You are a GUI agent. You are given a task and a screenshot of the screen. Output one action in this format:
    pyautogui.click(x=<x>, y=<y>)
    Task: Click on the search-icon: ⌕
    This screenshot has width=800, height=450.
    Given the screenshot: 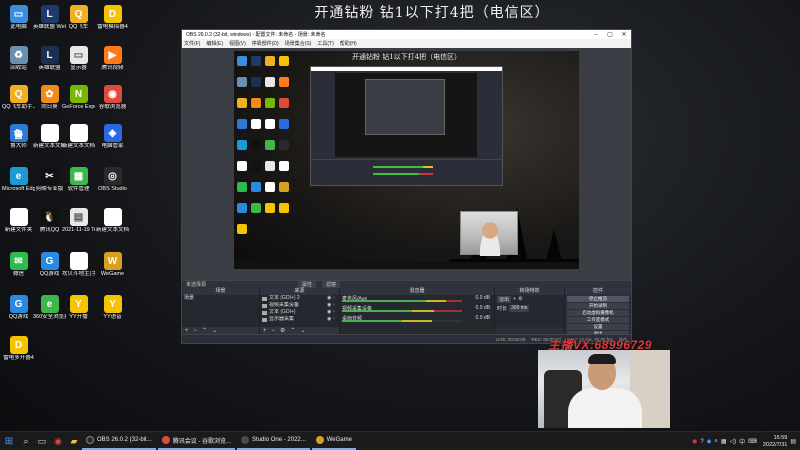 What is the action you would take?
    pyautogui.click(x=26, y=441)
    